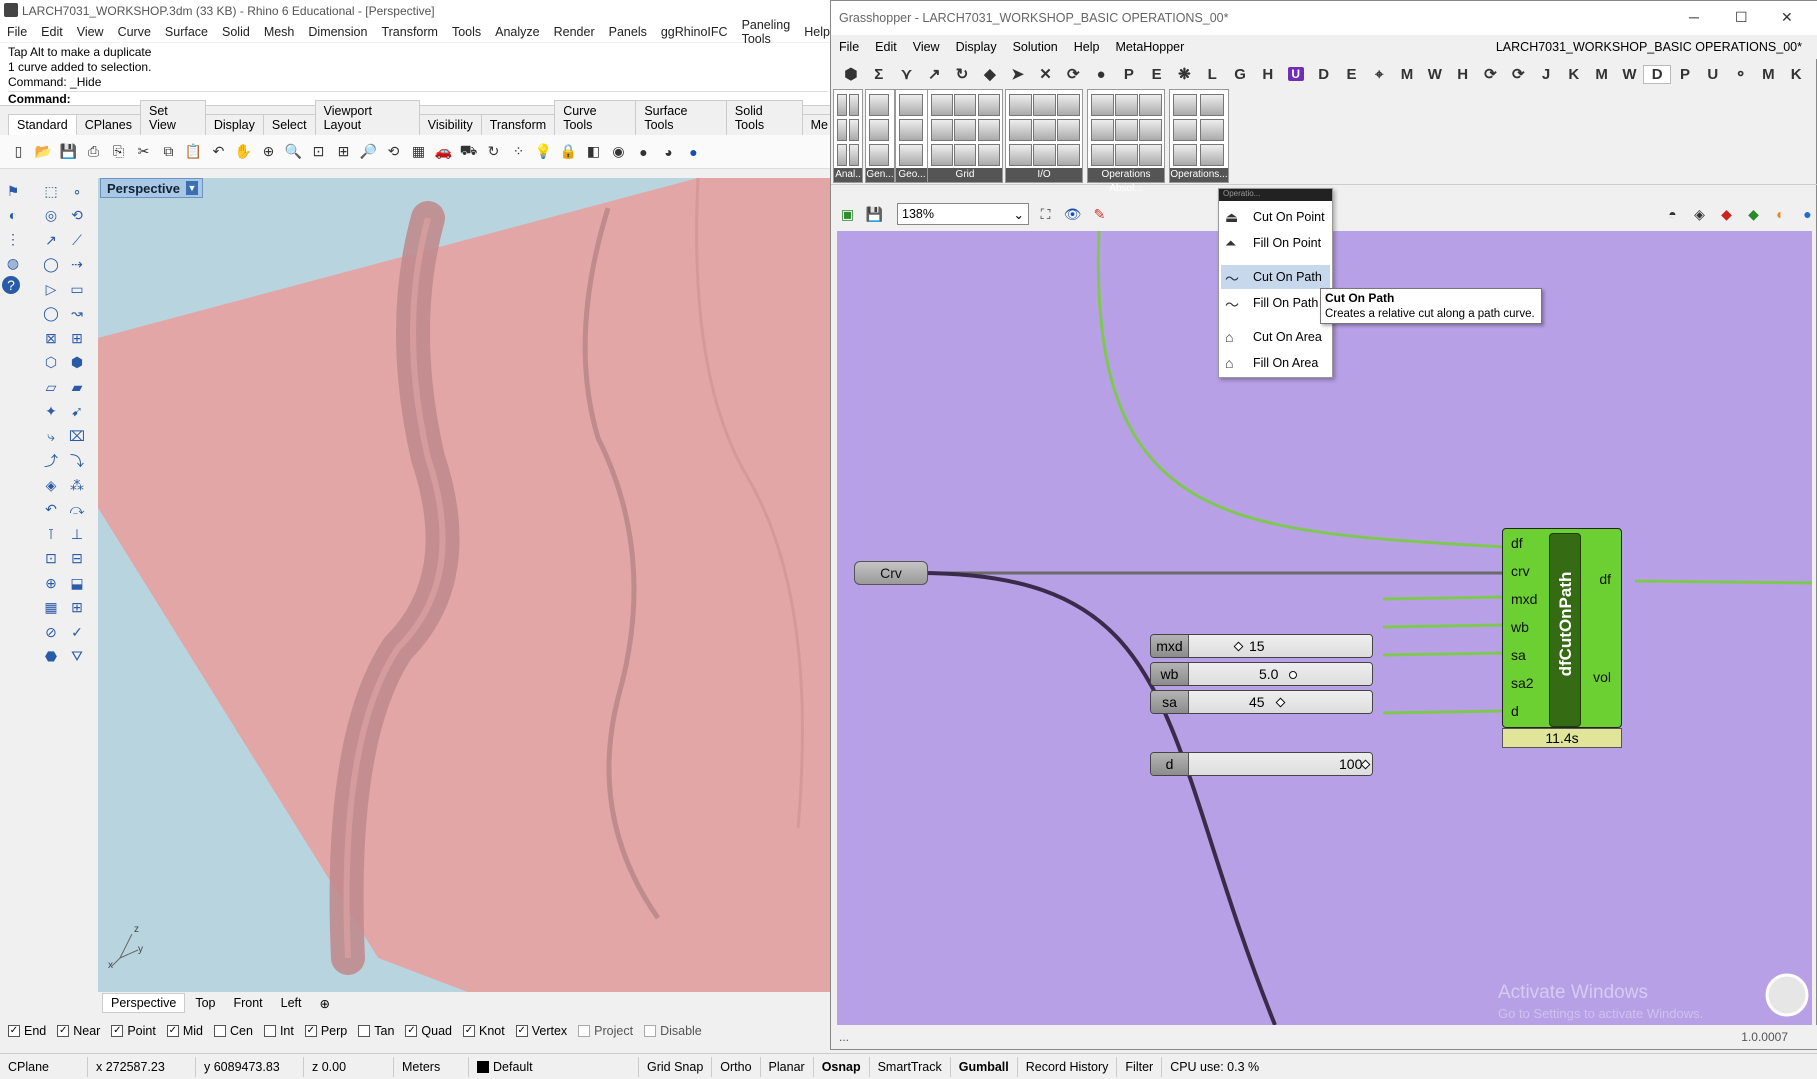 Image resolution: width=1817 pixels, height=1079 pixels. I want to click on menu-item-fill-on-path: 〜 Fill On Path, so click(1275, 303).